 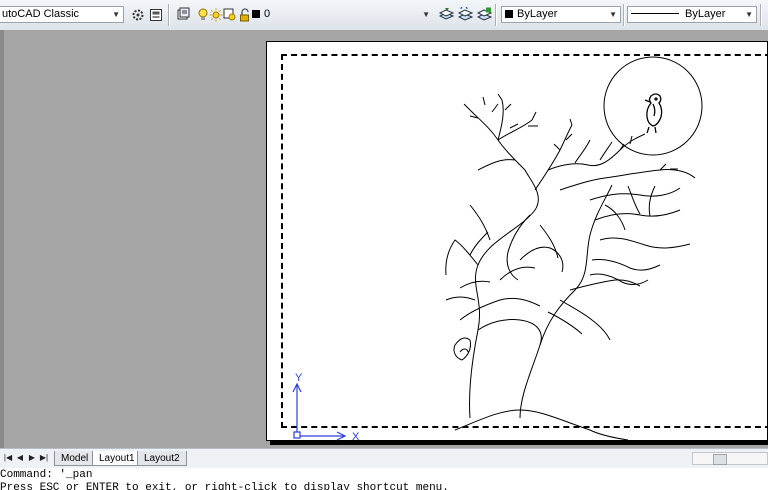 I want to click on tab-model-label: Model, so click(x=75, y=458).